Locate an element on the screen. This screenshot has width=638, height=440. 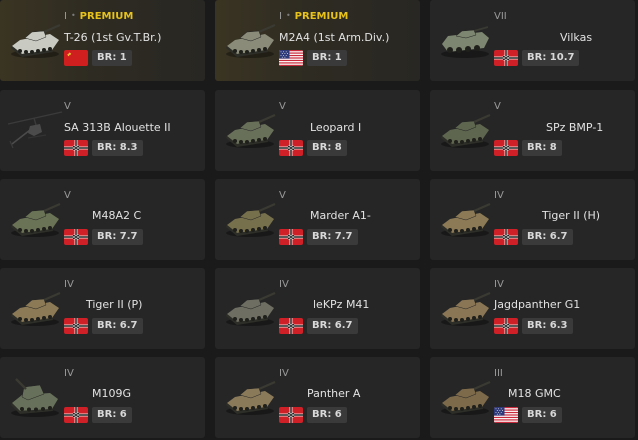
flag-ussr-icon is located at coordinates (76, 58).